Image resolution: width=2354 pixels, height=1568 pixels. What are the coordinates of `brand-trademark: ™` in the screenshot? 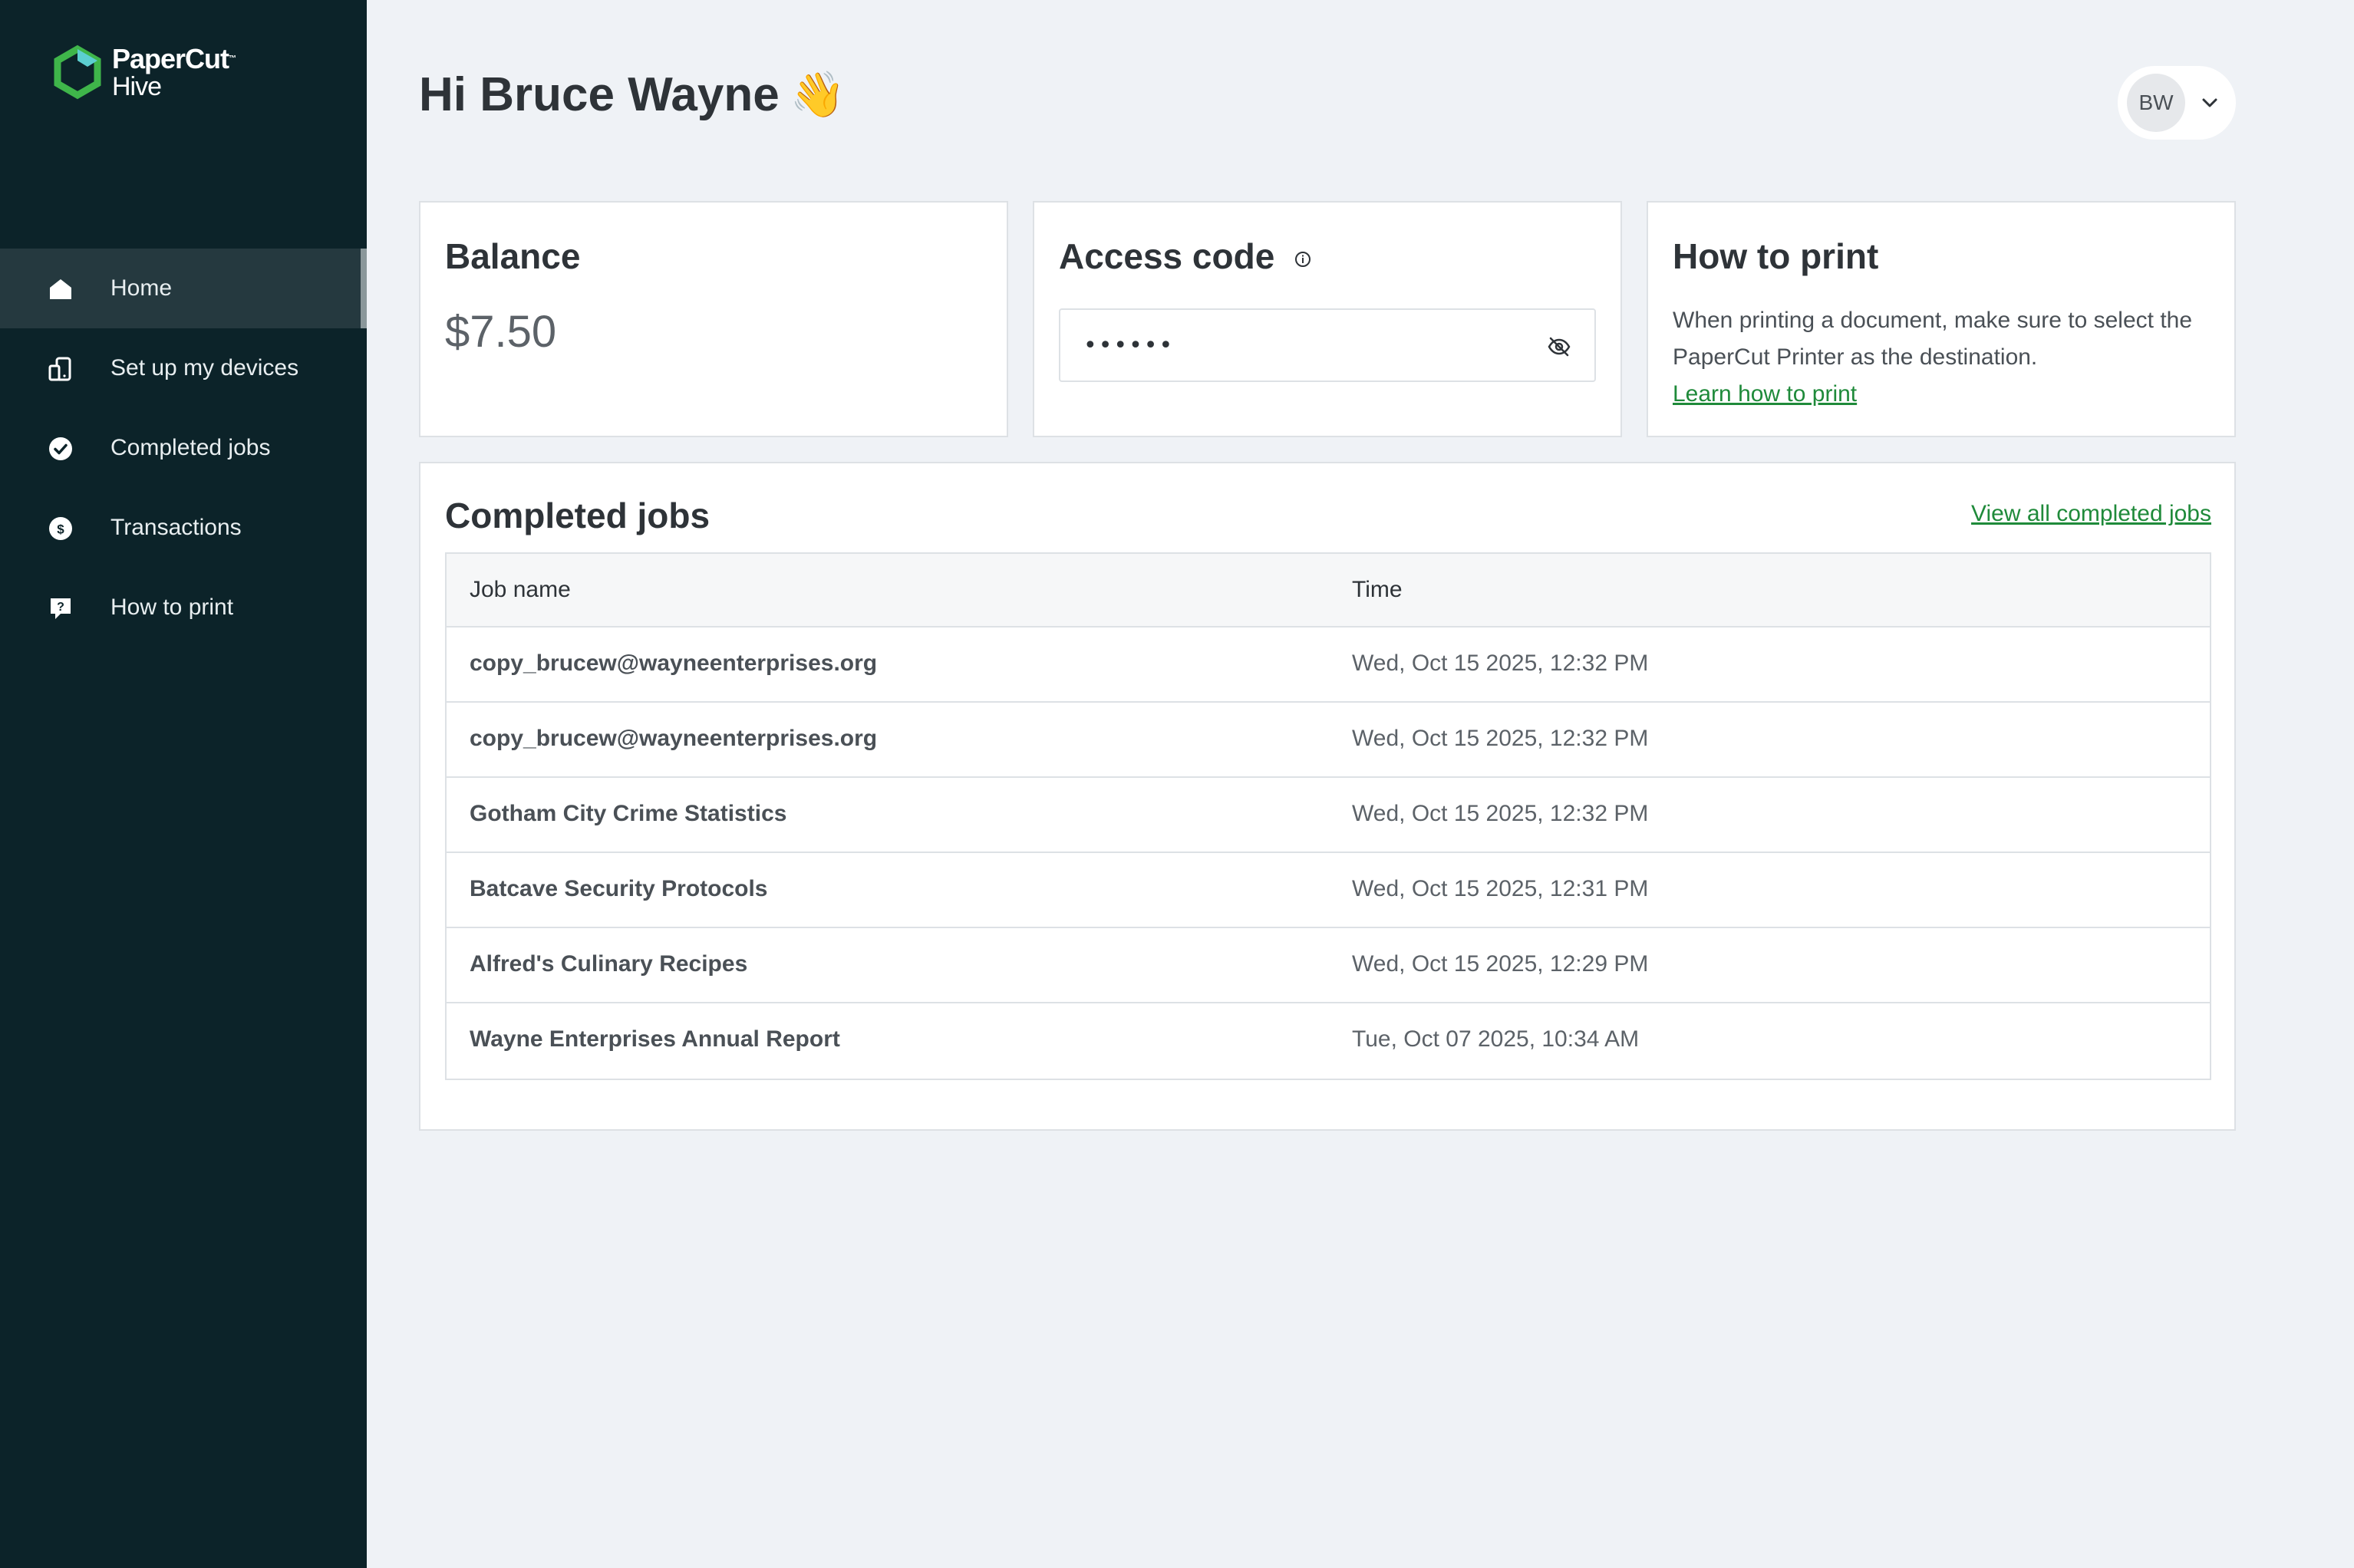 It's located at (233, 58).